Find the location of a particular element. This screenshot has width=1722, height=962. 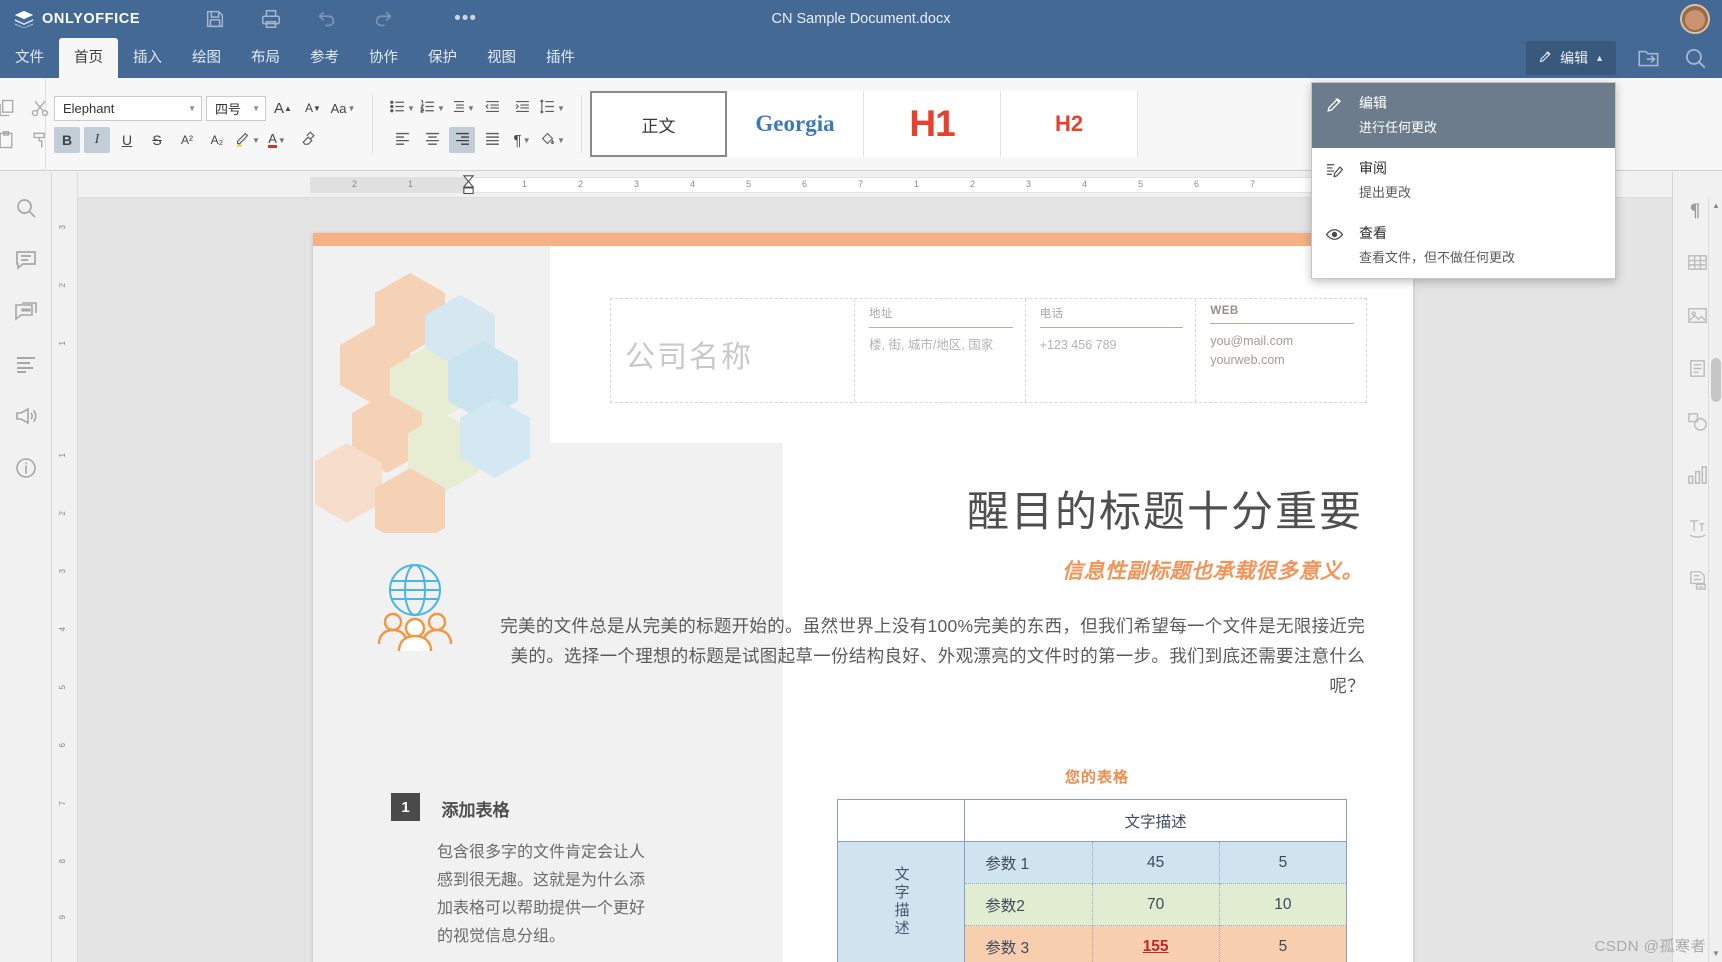

format-painter-icon is located at coordinates (40, 140).